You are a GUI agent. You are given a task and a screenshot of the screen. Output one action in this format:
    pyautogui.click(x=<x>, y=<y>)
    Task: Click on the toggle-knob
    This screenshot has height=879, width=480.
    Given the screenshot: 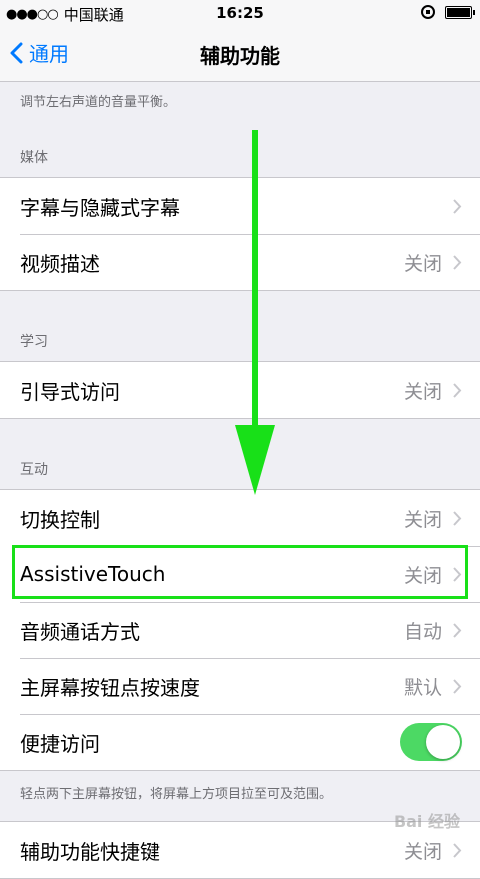 What is the action you would take?
    pyautogui.click(x=443, y=742)
    